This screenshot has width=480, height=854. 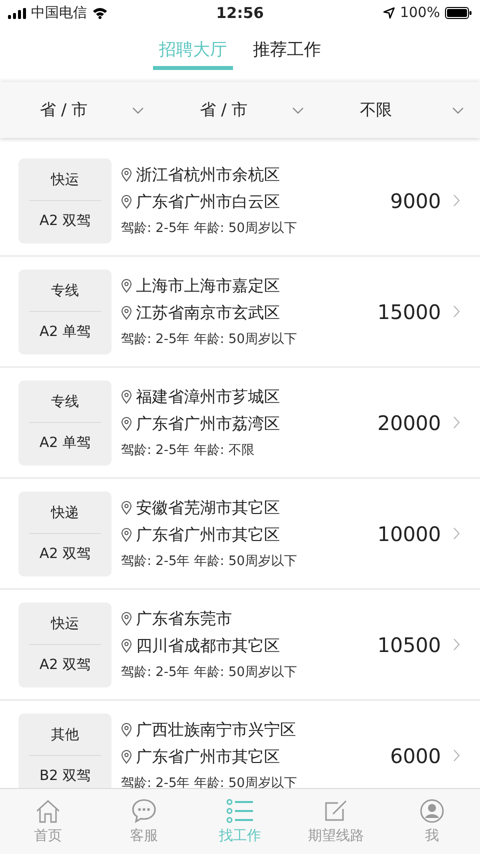 I want to click on battery-percent: 100%, so click(x=420, y=13).